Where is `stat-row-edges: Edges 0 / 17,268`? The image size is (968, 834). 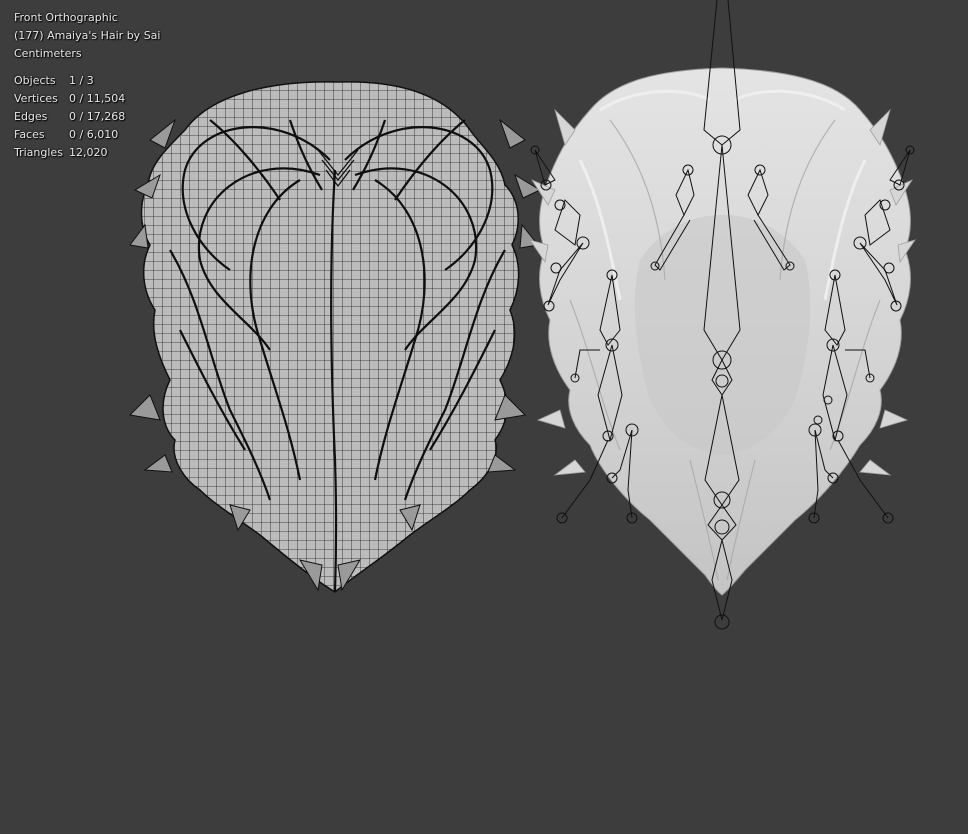 stat-row-edges: Edges 0 / 17,268 is located at coordinates (87, 117).